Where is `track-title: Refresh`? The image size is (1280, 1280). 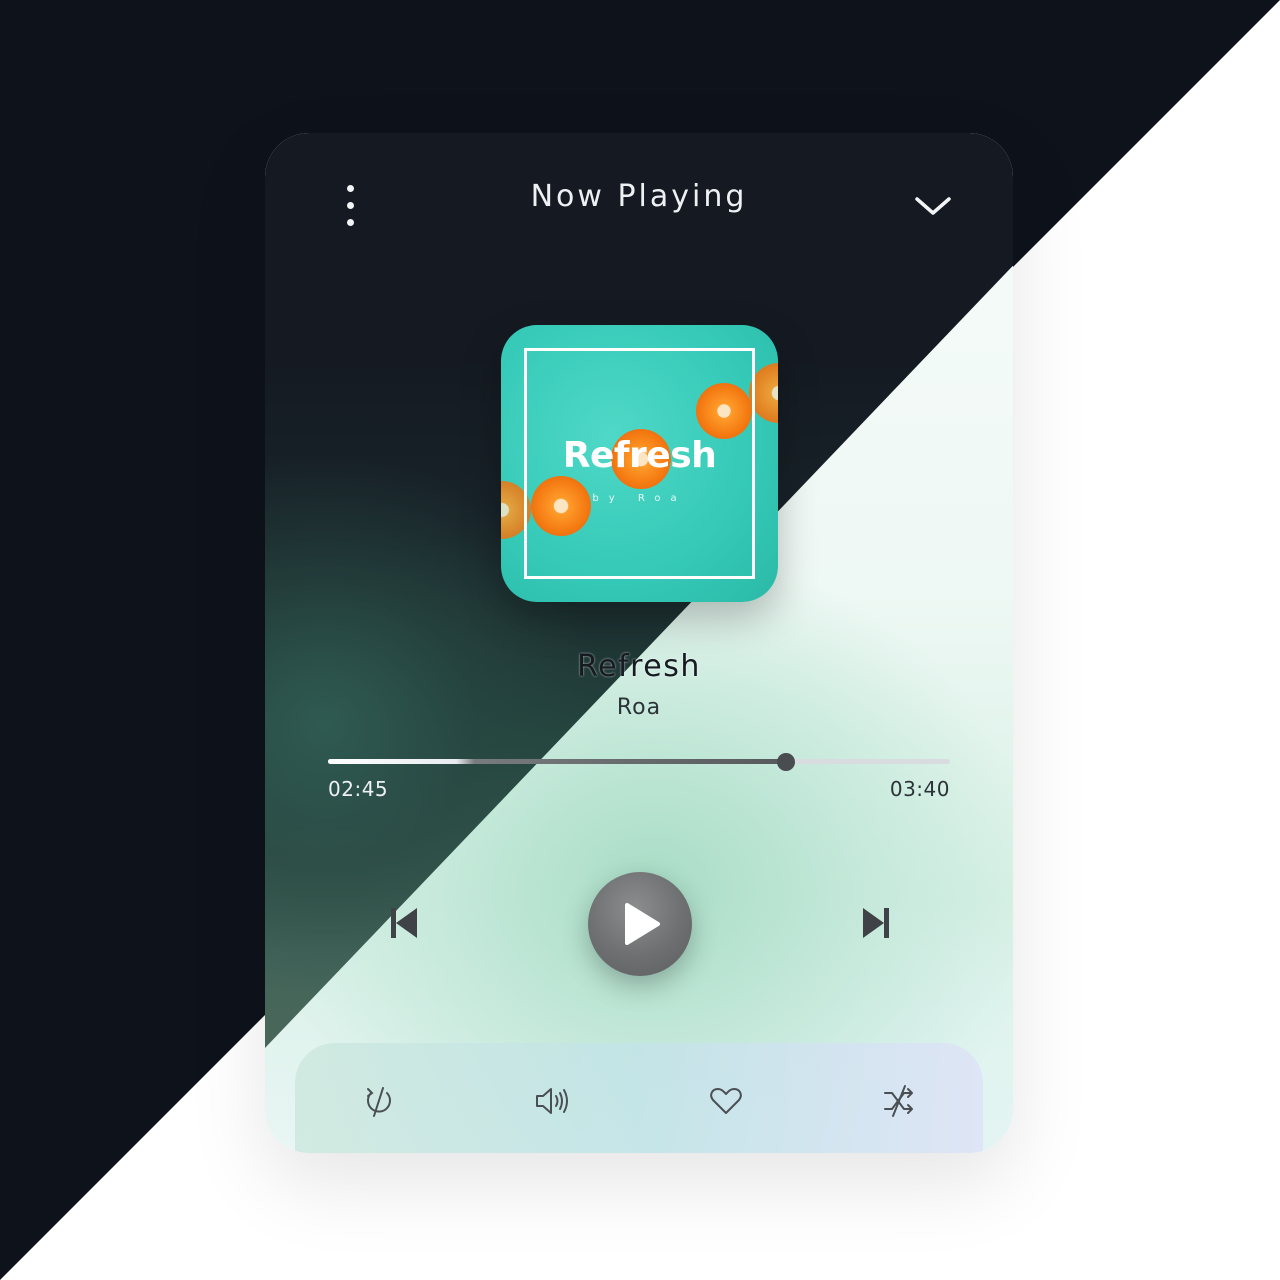
track-title: Refresh is located at coordinates (639, 666).